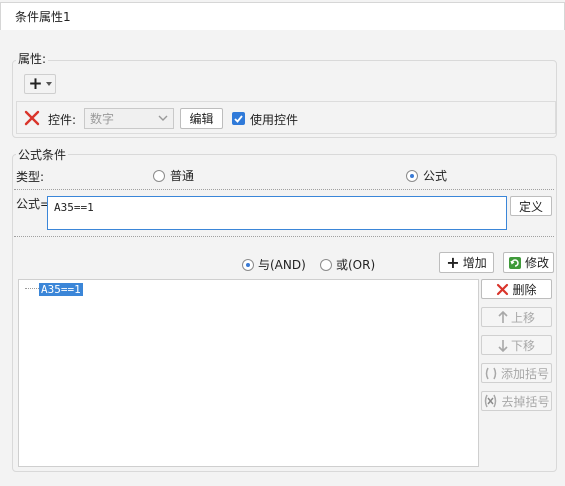 This screenshot has width=565, height=486. I want to click on attributes-section-label: 属性:, so click(32, 58).